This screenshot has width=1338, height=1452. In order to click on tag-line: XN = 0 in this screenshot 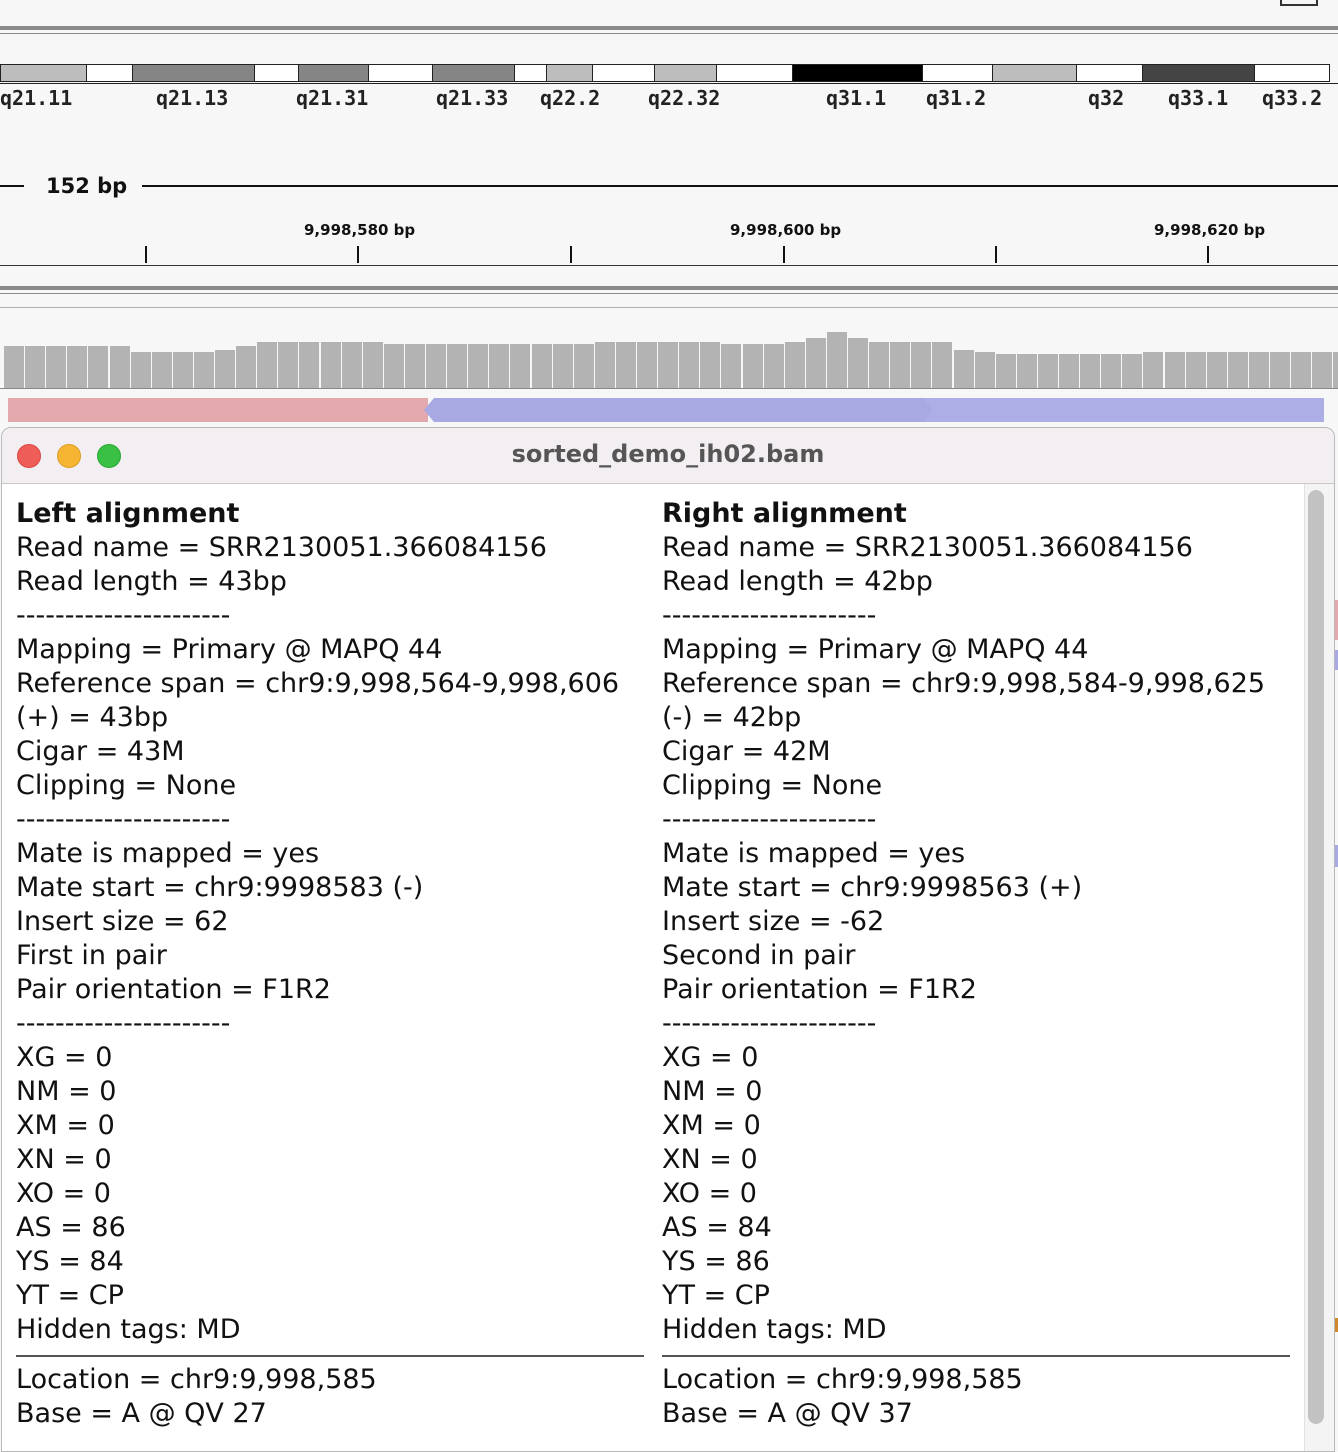, I will do `click(710, 1159)`.